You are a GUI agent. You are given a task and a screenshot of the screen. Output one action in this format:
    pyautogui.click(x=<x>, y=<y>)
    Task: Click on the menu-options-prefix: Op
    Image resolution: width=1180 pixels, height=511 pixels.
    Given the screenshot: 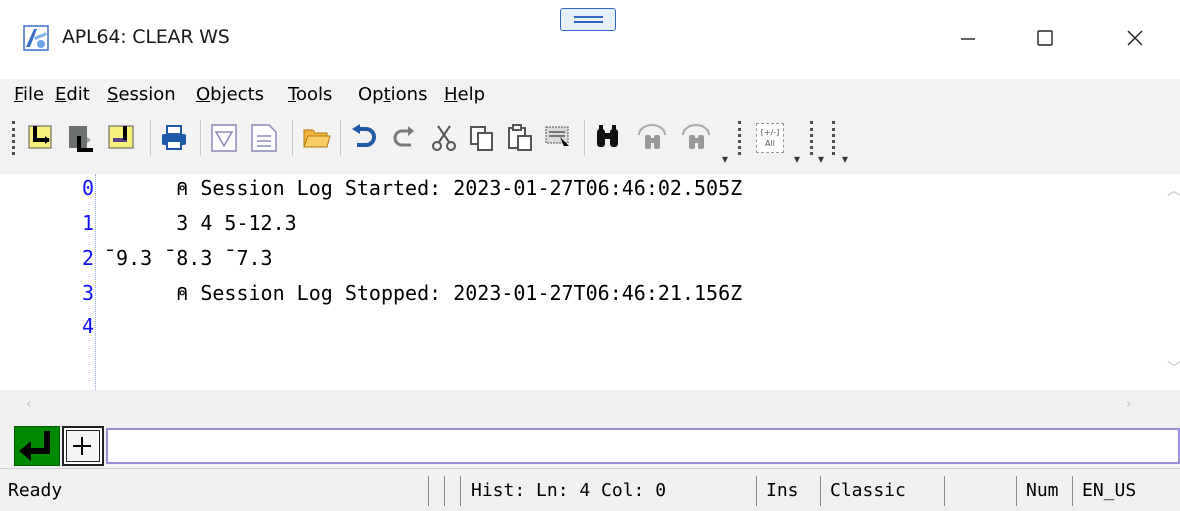 What is the action you would take?
    pyautogui.click(x=371, y=94)
    